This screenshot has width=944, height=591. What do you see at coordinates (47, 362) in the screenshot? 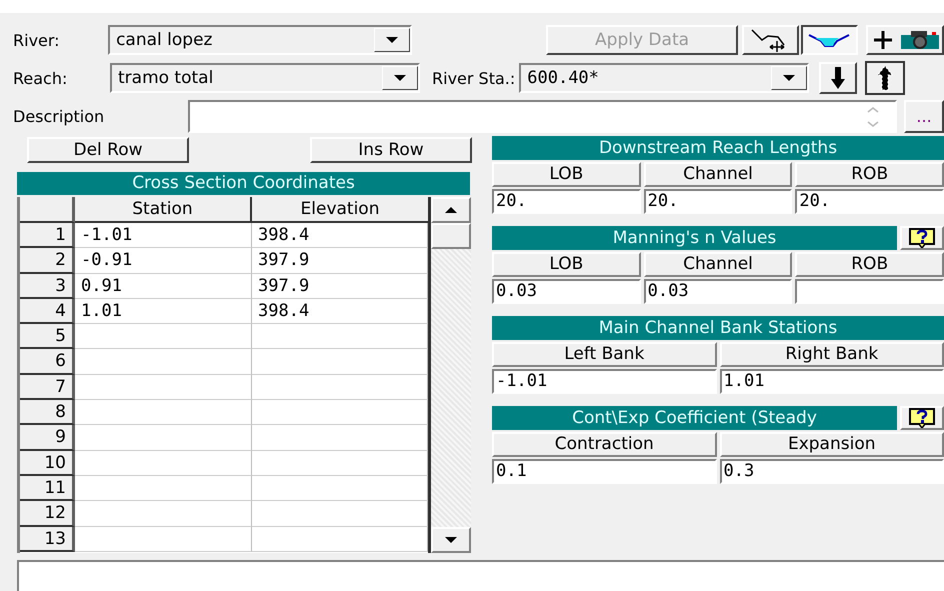
I see `row-number: 6` at bounding box center [47, 362].